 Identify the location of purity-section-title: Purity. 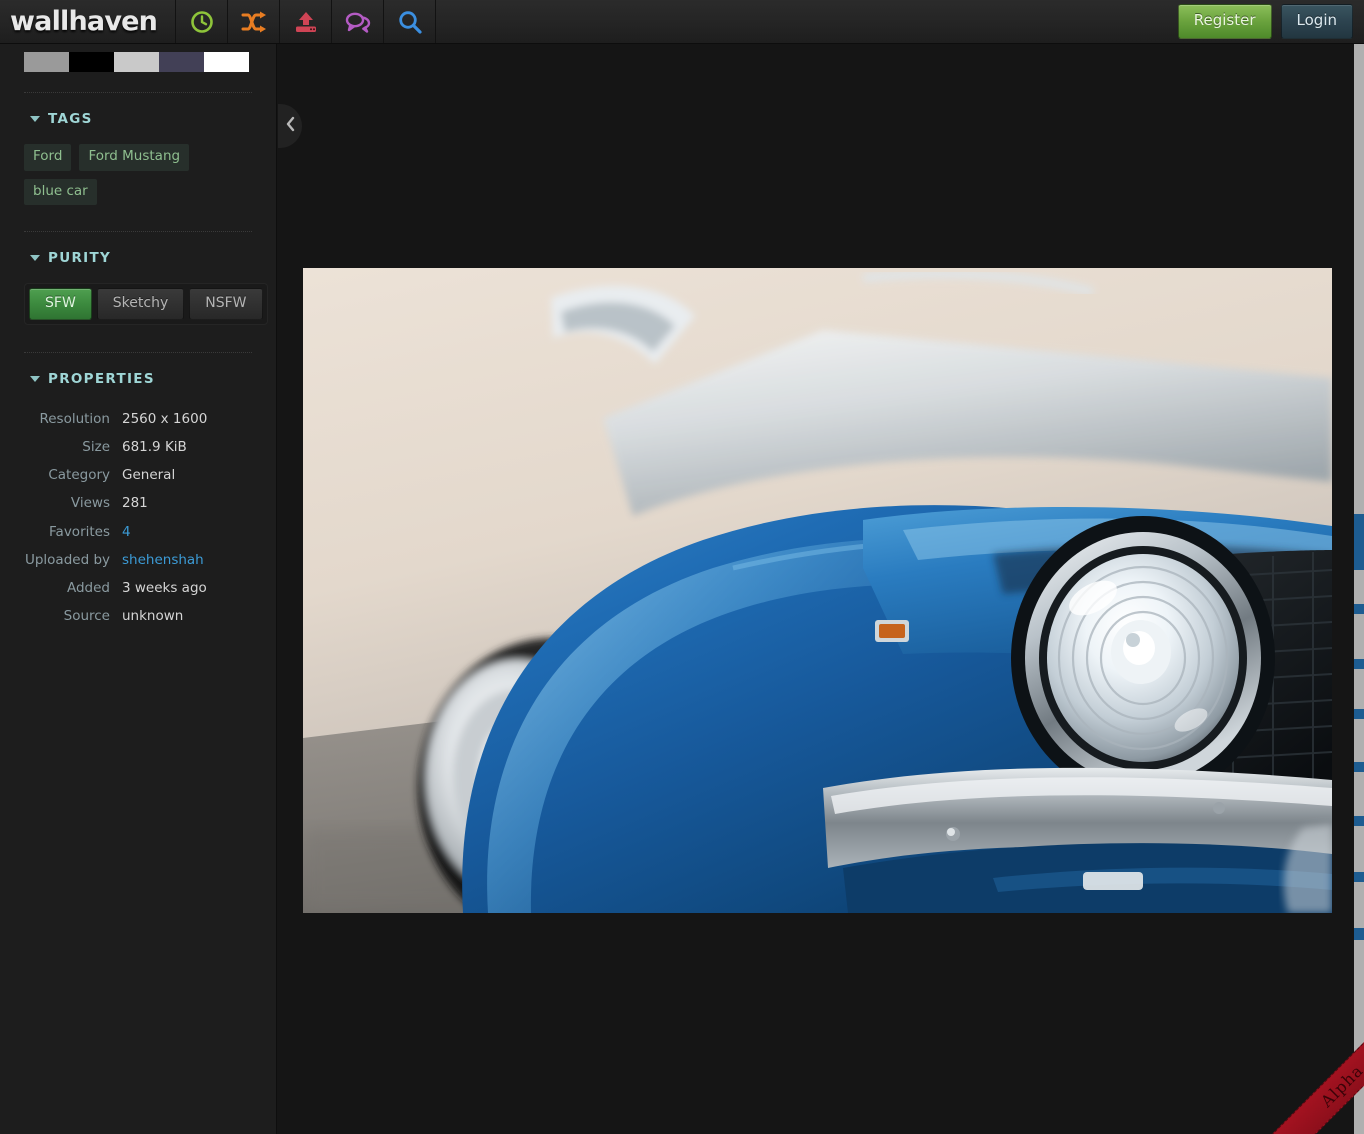
(80, 258).